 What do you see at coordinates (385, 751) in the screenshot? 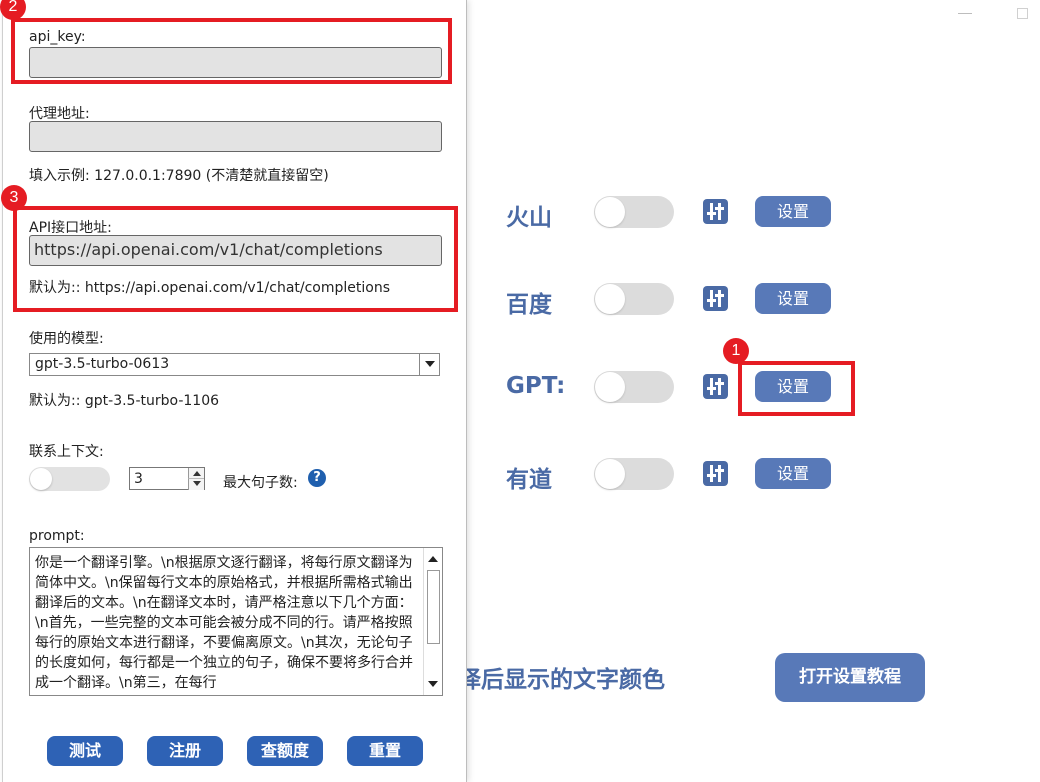
I see `reset-button: 重置` at bounding box center [385, 751].